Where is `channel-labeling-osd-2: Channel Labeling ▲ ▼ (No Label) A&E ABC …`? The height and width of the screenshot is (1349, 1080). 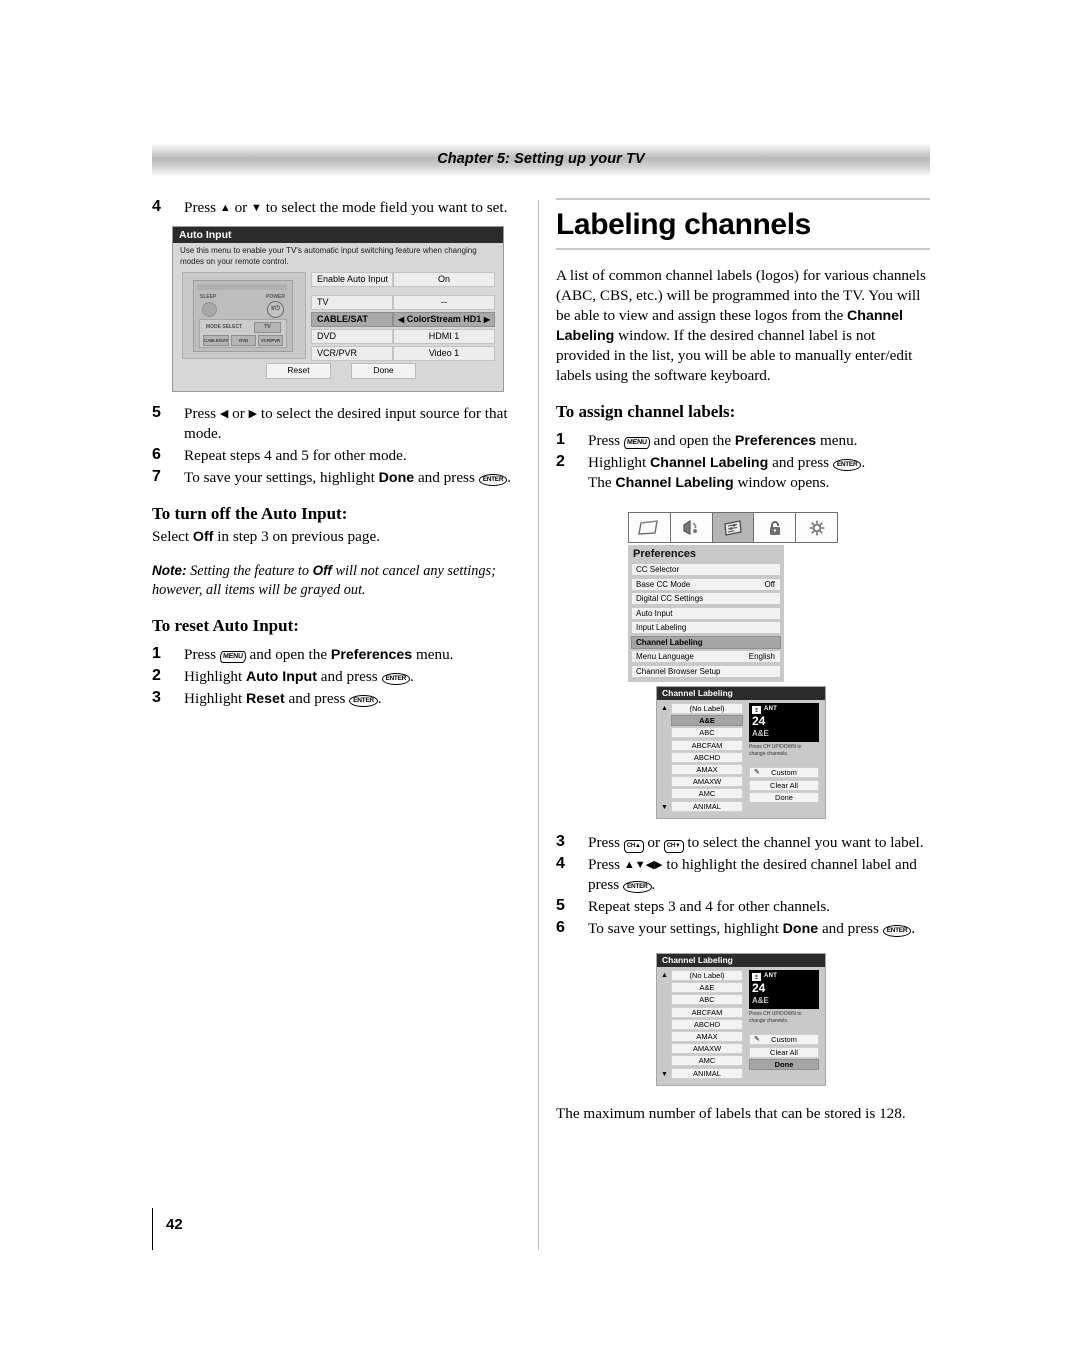
channel-labeling-osd-2: Channel Labeling ▲ ▼ (No Label) A&E ABC … is located at coordinates (741, 1019).